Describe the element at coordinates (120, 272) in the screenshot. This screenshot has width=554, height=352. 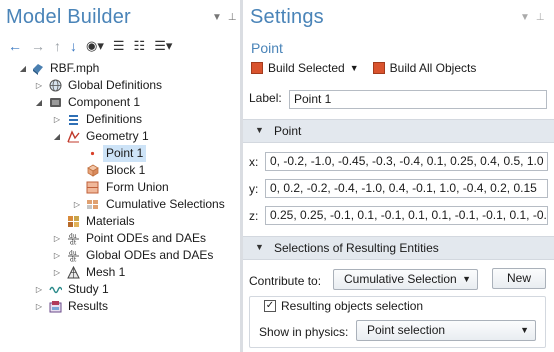
I see `tree-node-mesh: ▷ Mesh 1` at that location.